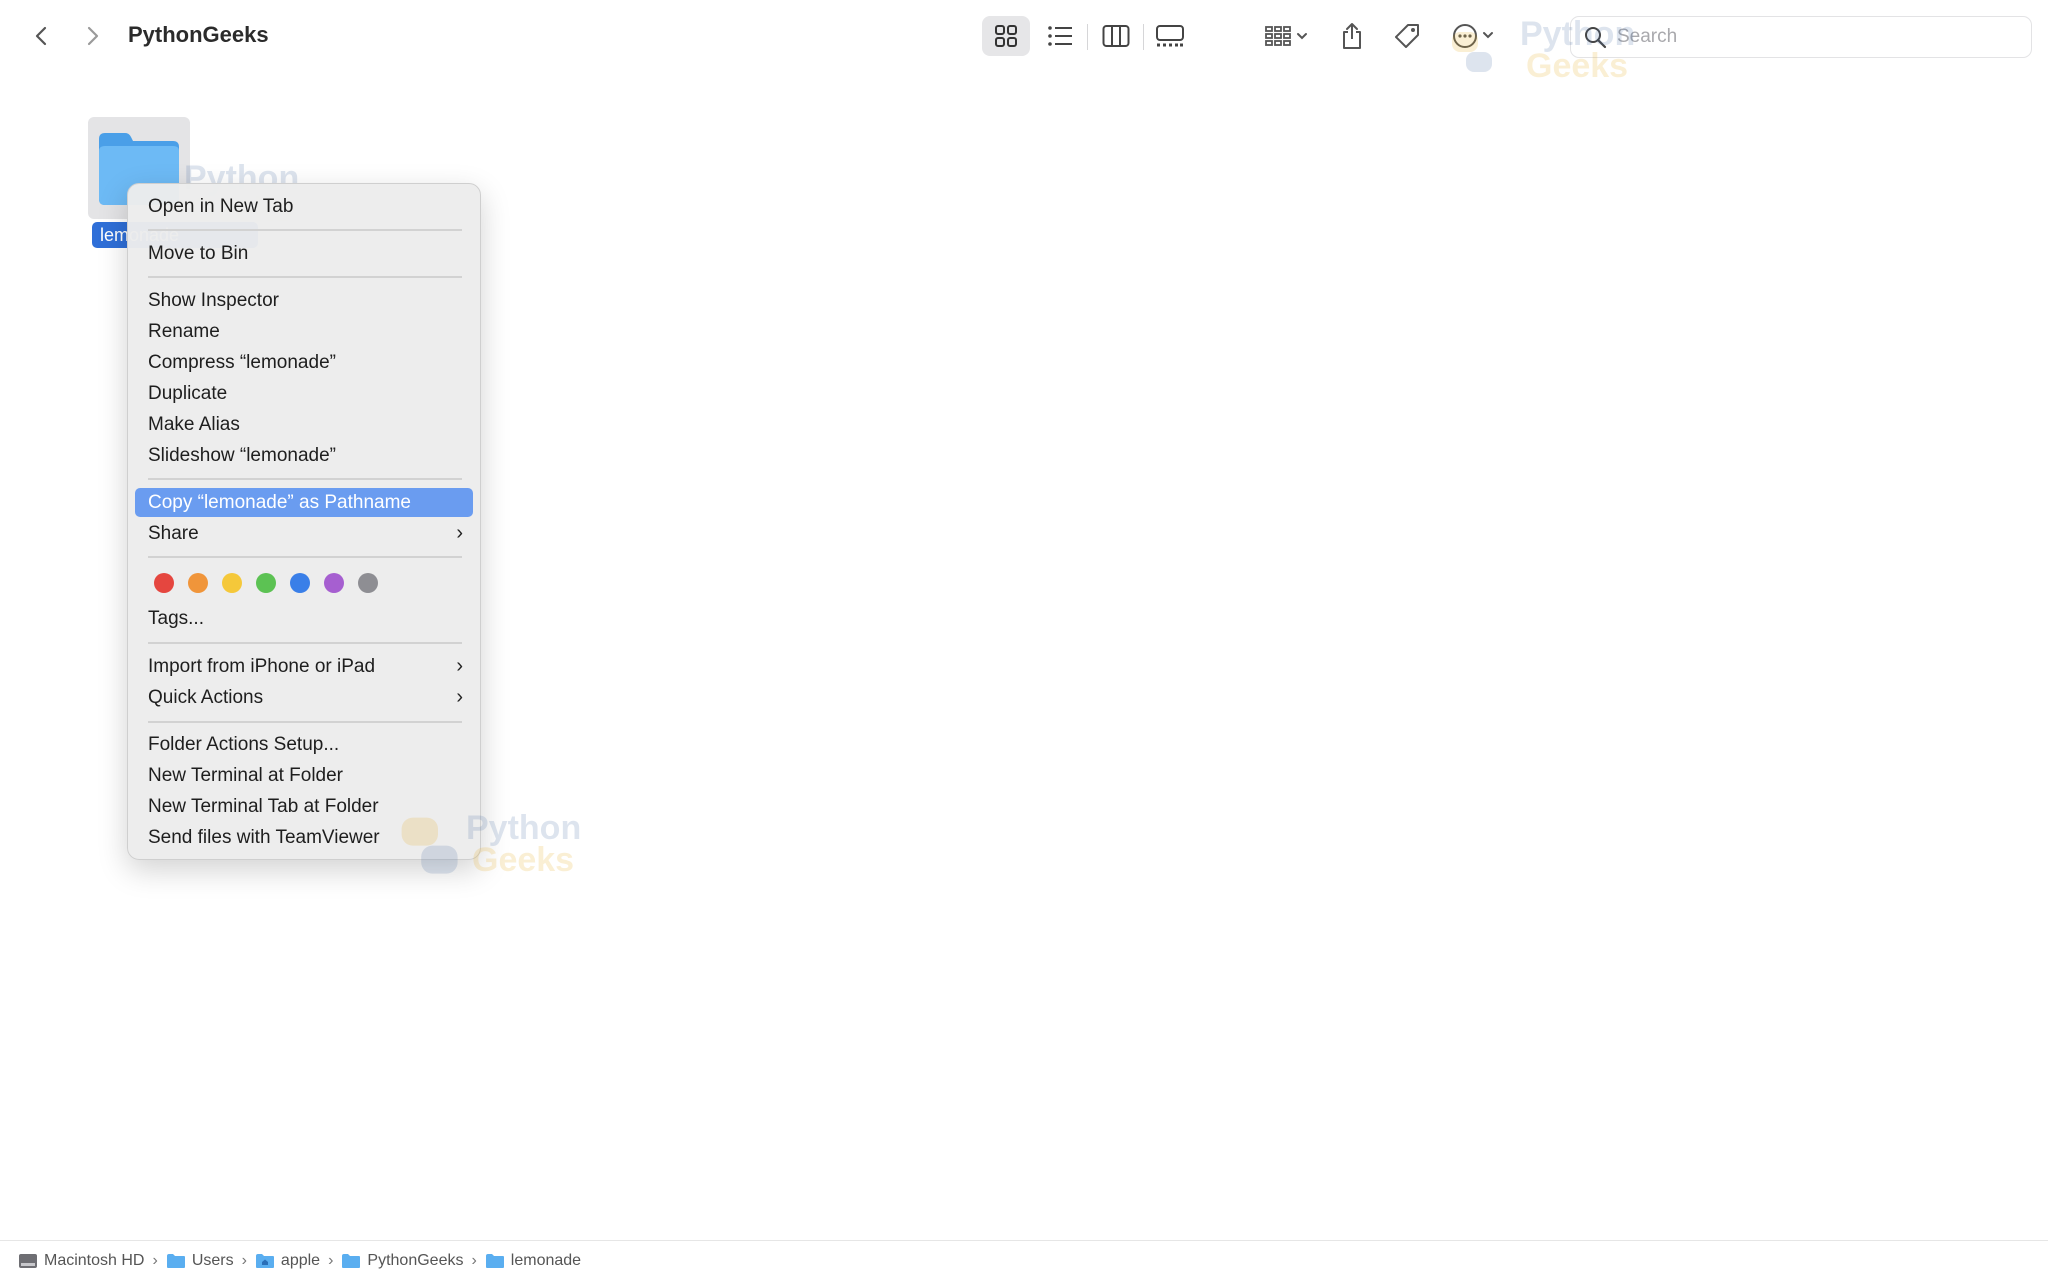  Describe the element at coordinates (284, 583) in the screenshot. I see `tag-colors-row` at that location.